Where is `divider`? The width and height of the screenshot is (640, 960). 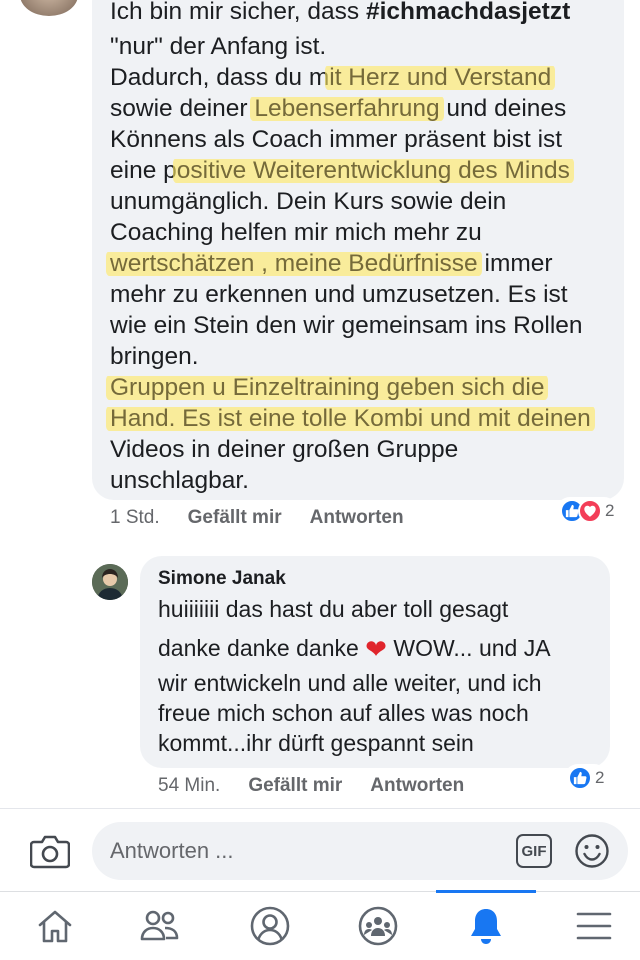
divider is located at coordinates (320, 808).